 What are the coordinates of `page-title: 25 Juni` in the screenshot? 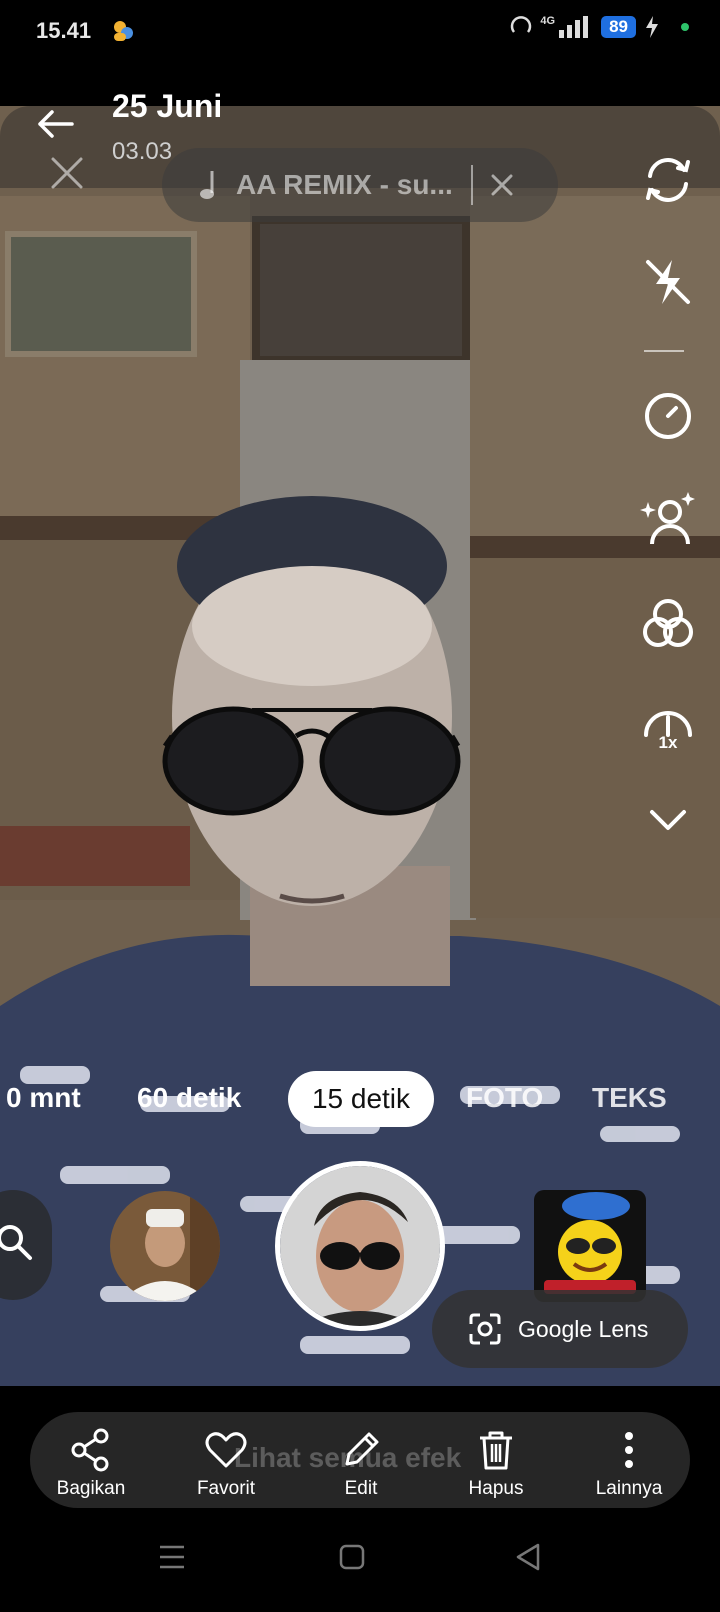 It's located at (167, 106).